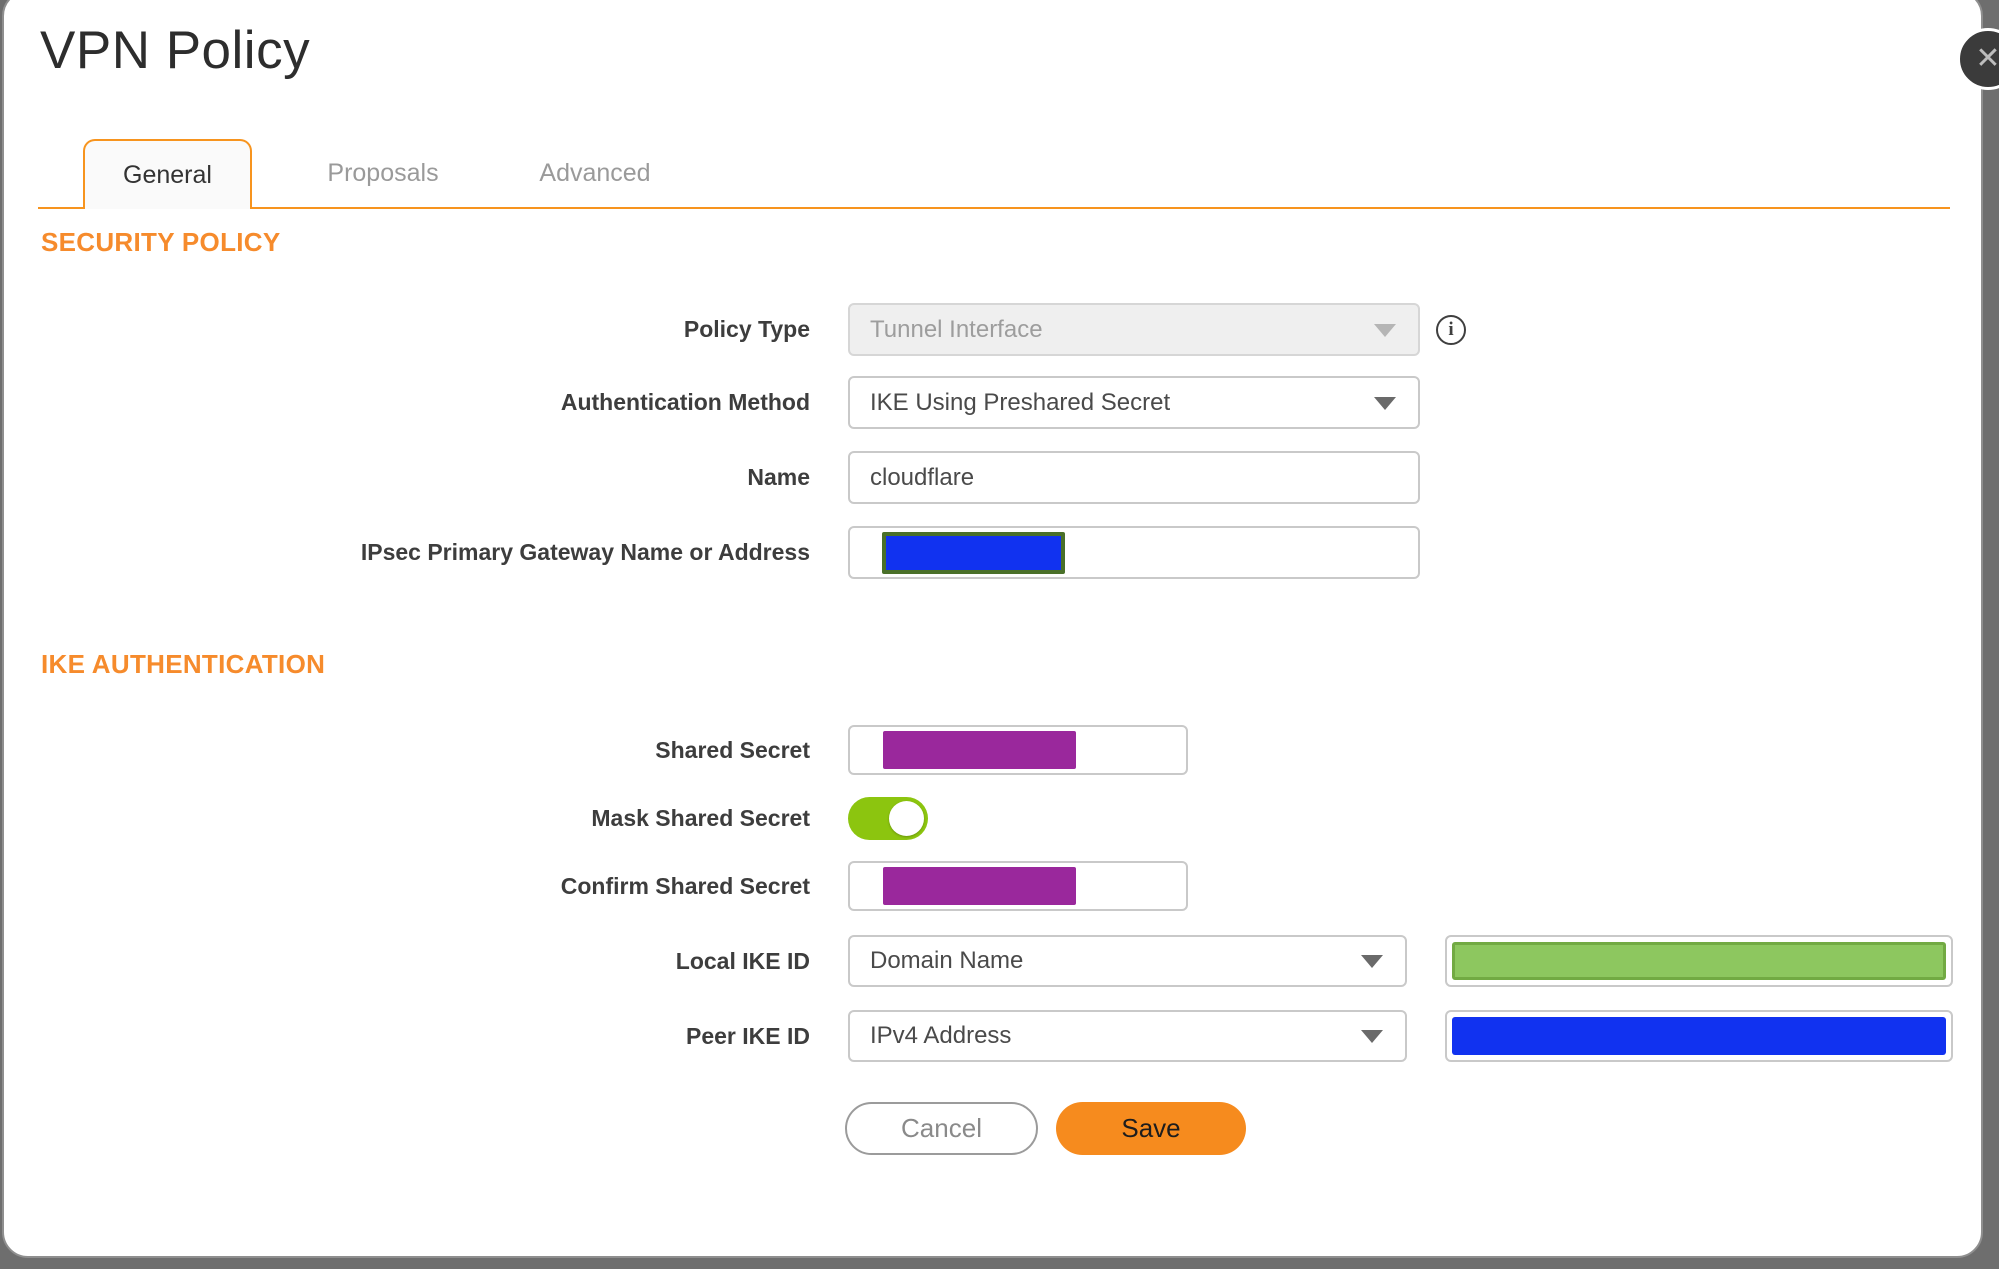 Image resolution: width=1999 pixels, height=1269 pixels. I want to click on info-icon-glyph: i, so click(1451, 329).